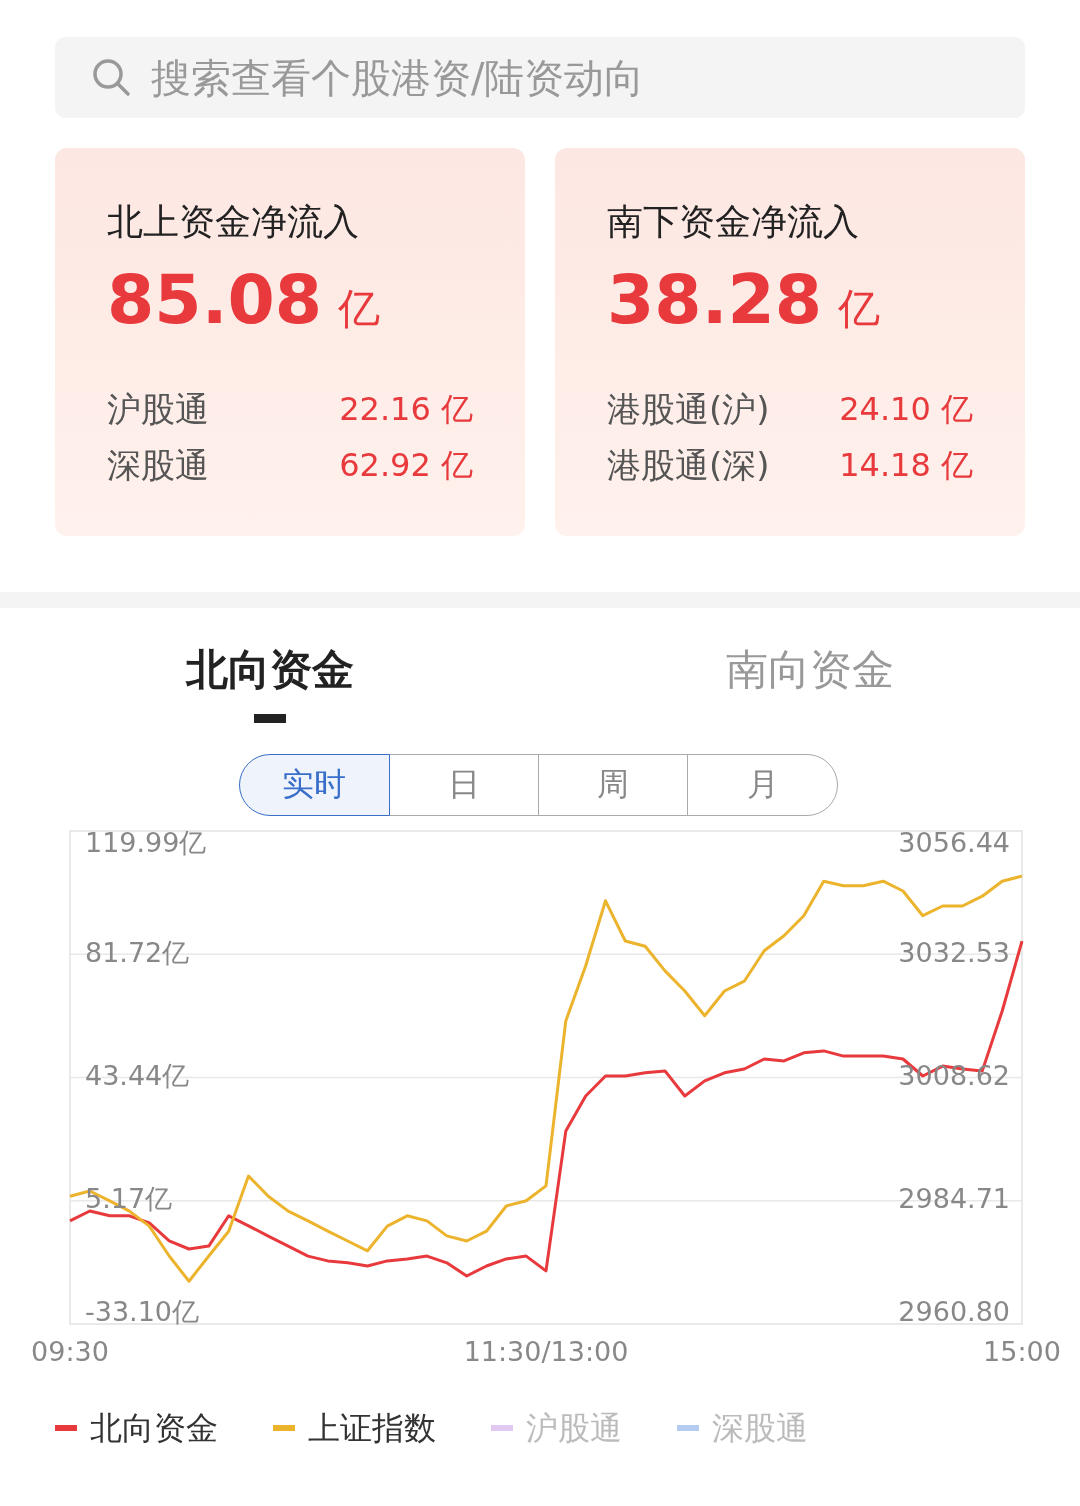 This screenshot has width=1080, height=1506. What do you see at coordinates (733, 222) in the screenshot?
I see `card-title: 南下资金净流入` at bounding box center [733, 222].